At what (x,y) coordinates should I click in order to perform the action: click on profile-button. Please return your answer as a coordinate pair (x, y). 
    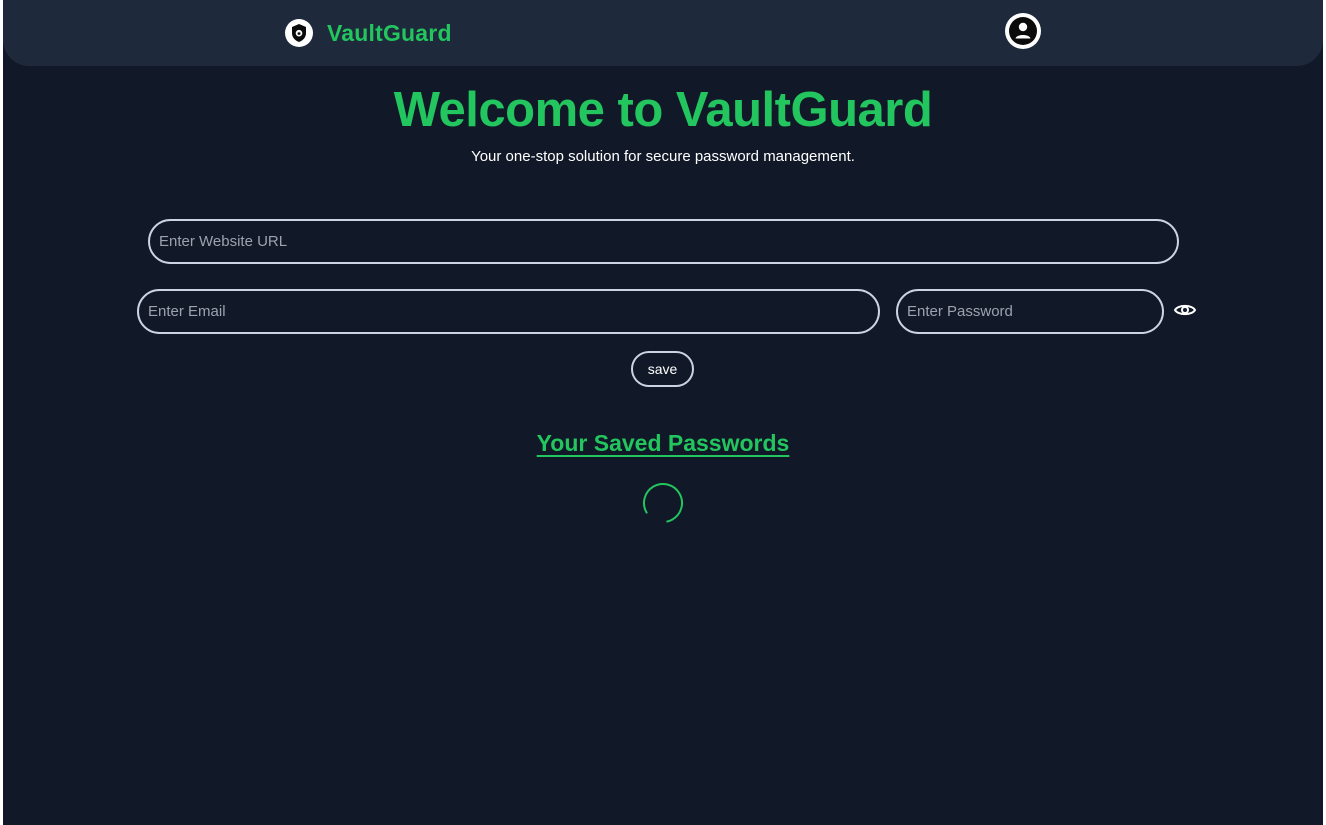
    Looking at the image, I should click on (1023, 33).